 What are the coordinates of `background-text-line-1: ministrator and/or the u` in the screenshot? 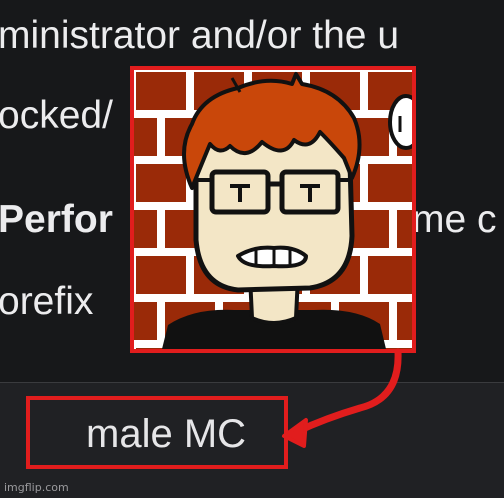 It's located at (200, 35).